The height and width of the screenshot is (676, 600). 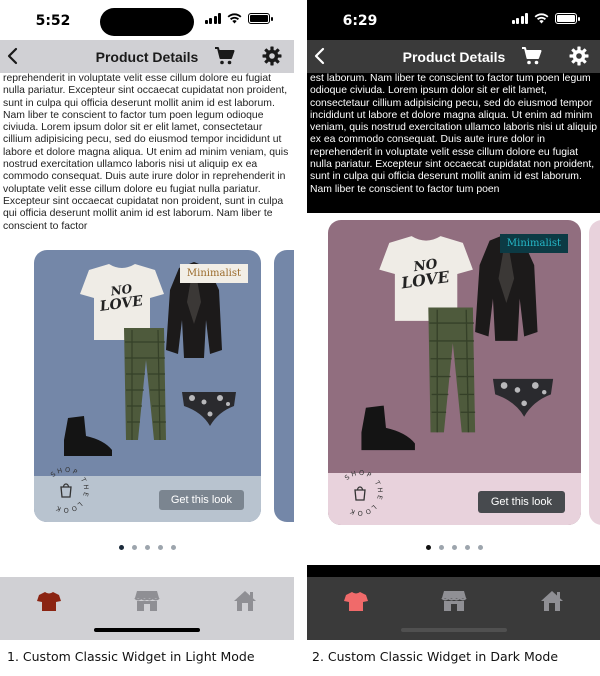 I want to click on caption-light-mode: 1. Custom Classic Widget in Light Mode, so click(x=131, y=656).